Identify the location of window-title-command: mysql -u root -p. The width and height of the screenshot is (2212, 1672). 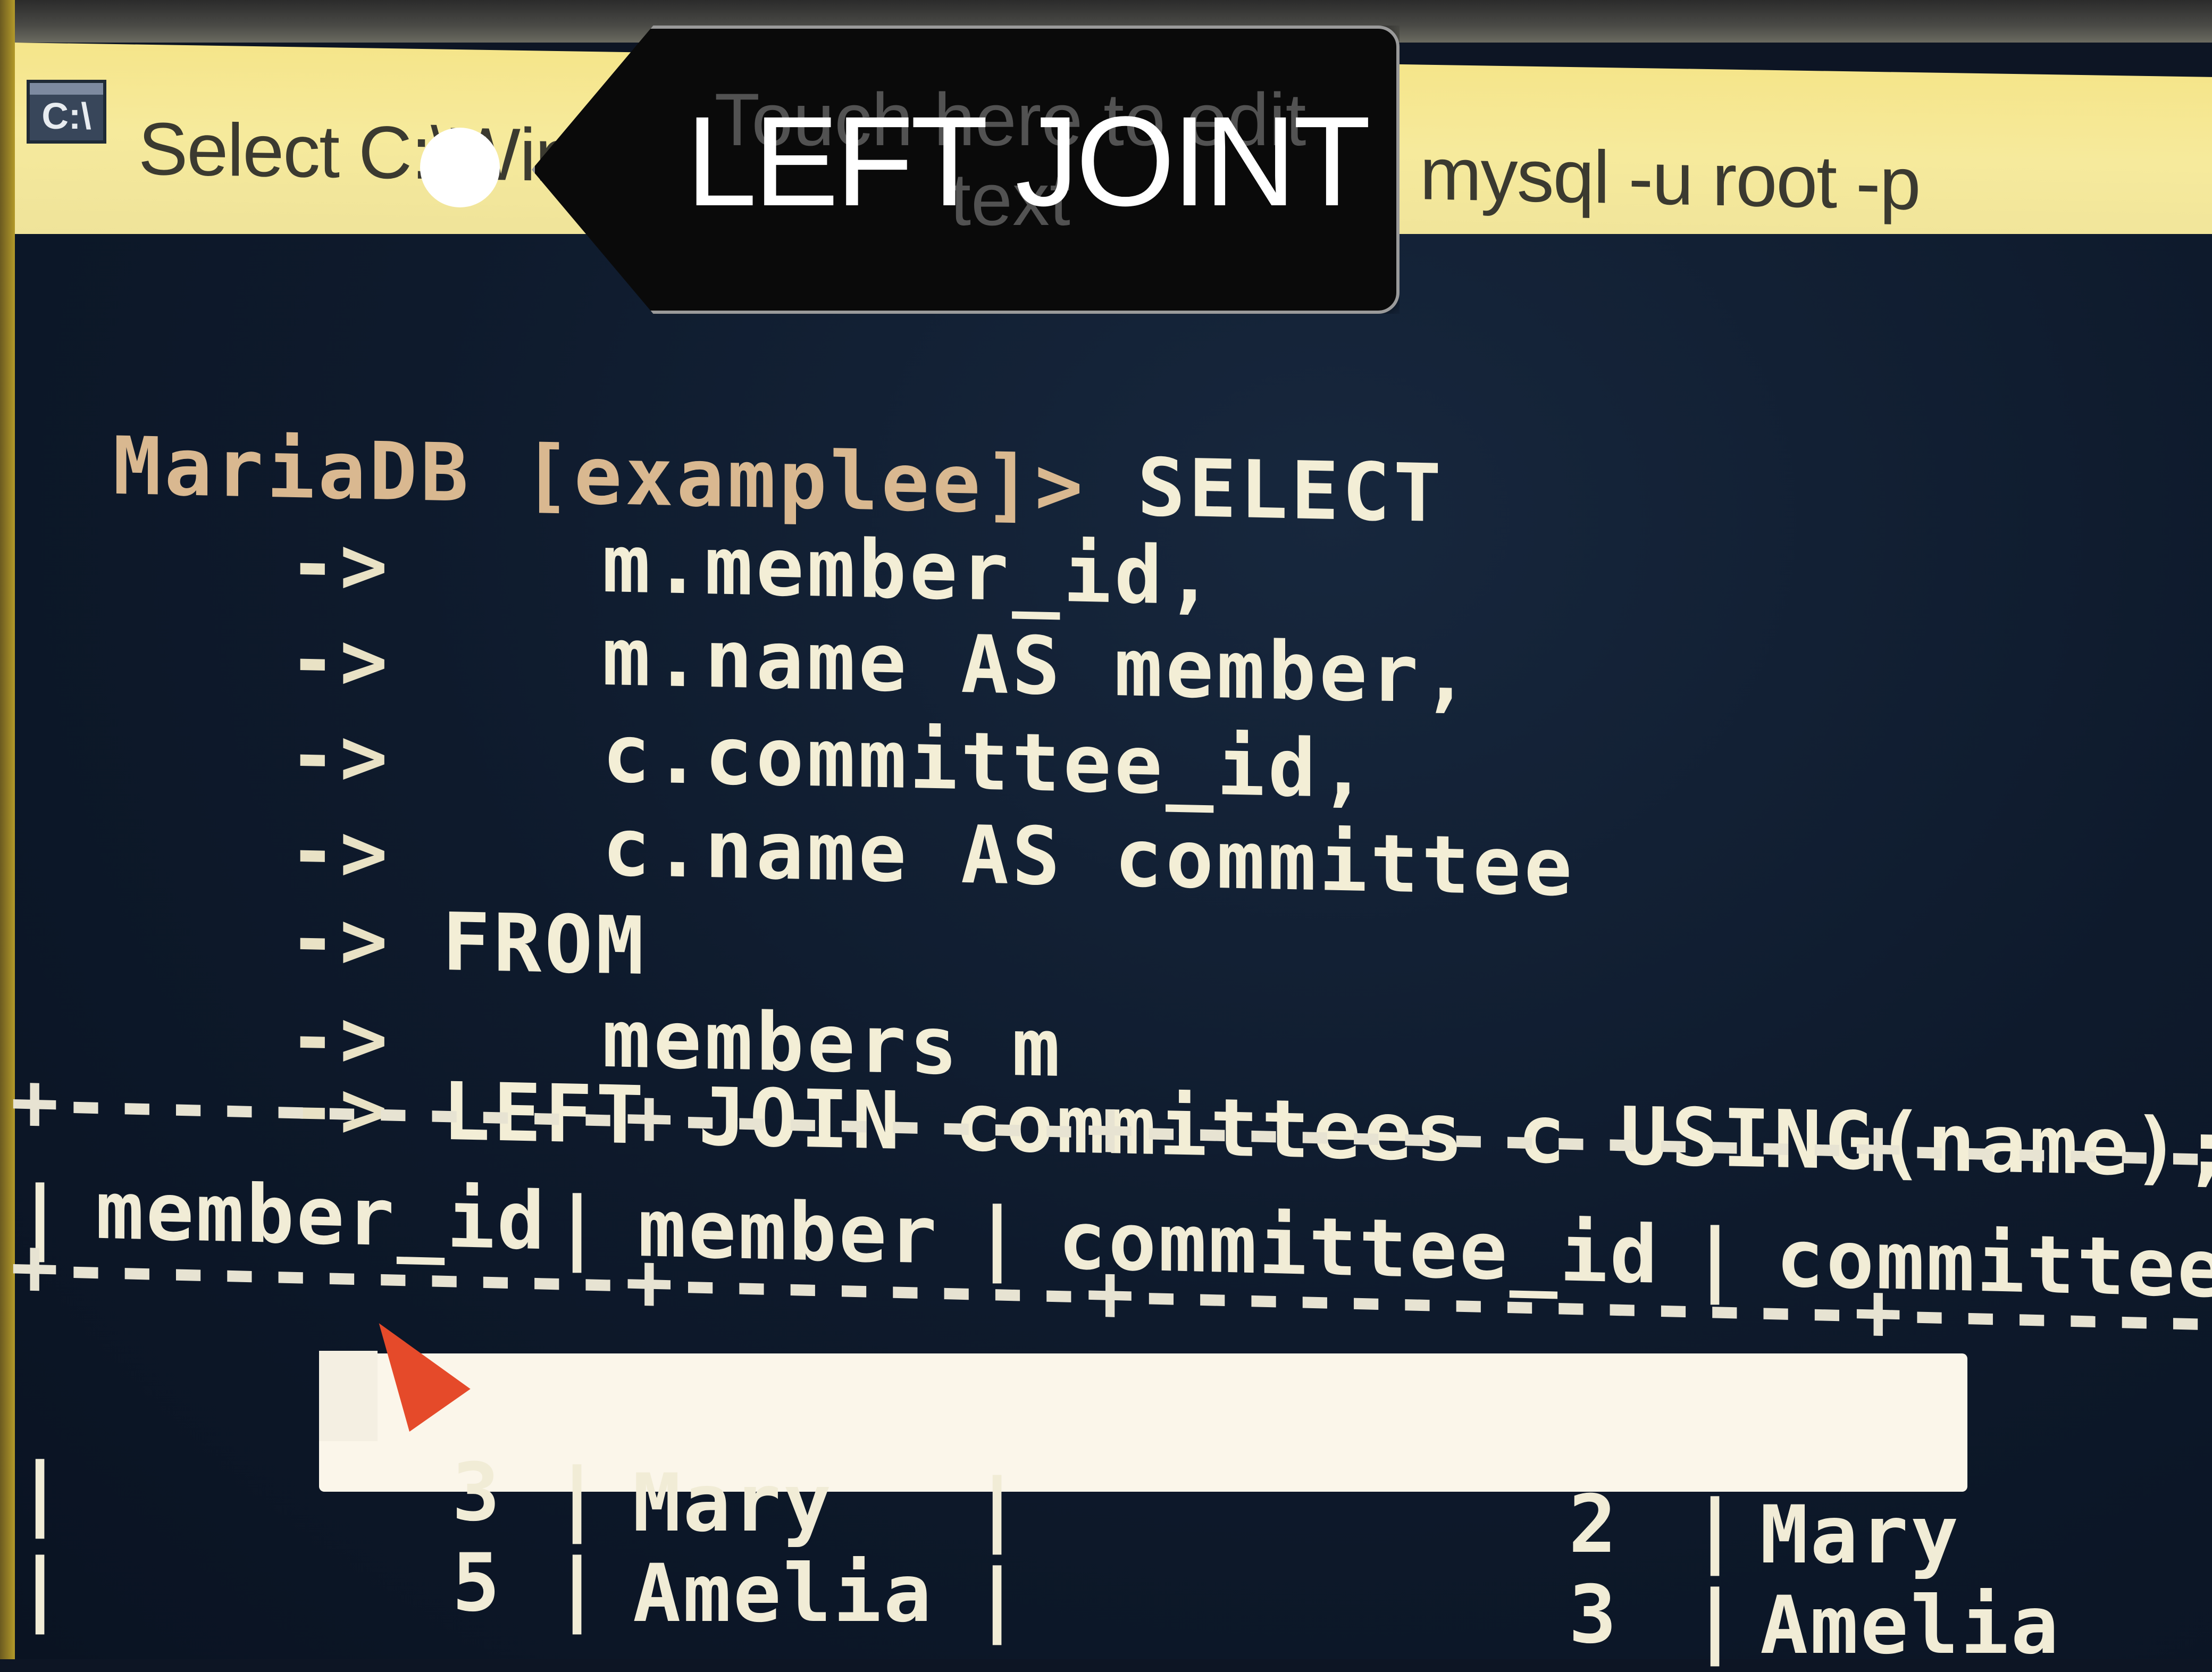
(1670, 178).